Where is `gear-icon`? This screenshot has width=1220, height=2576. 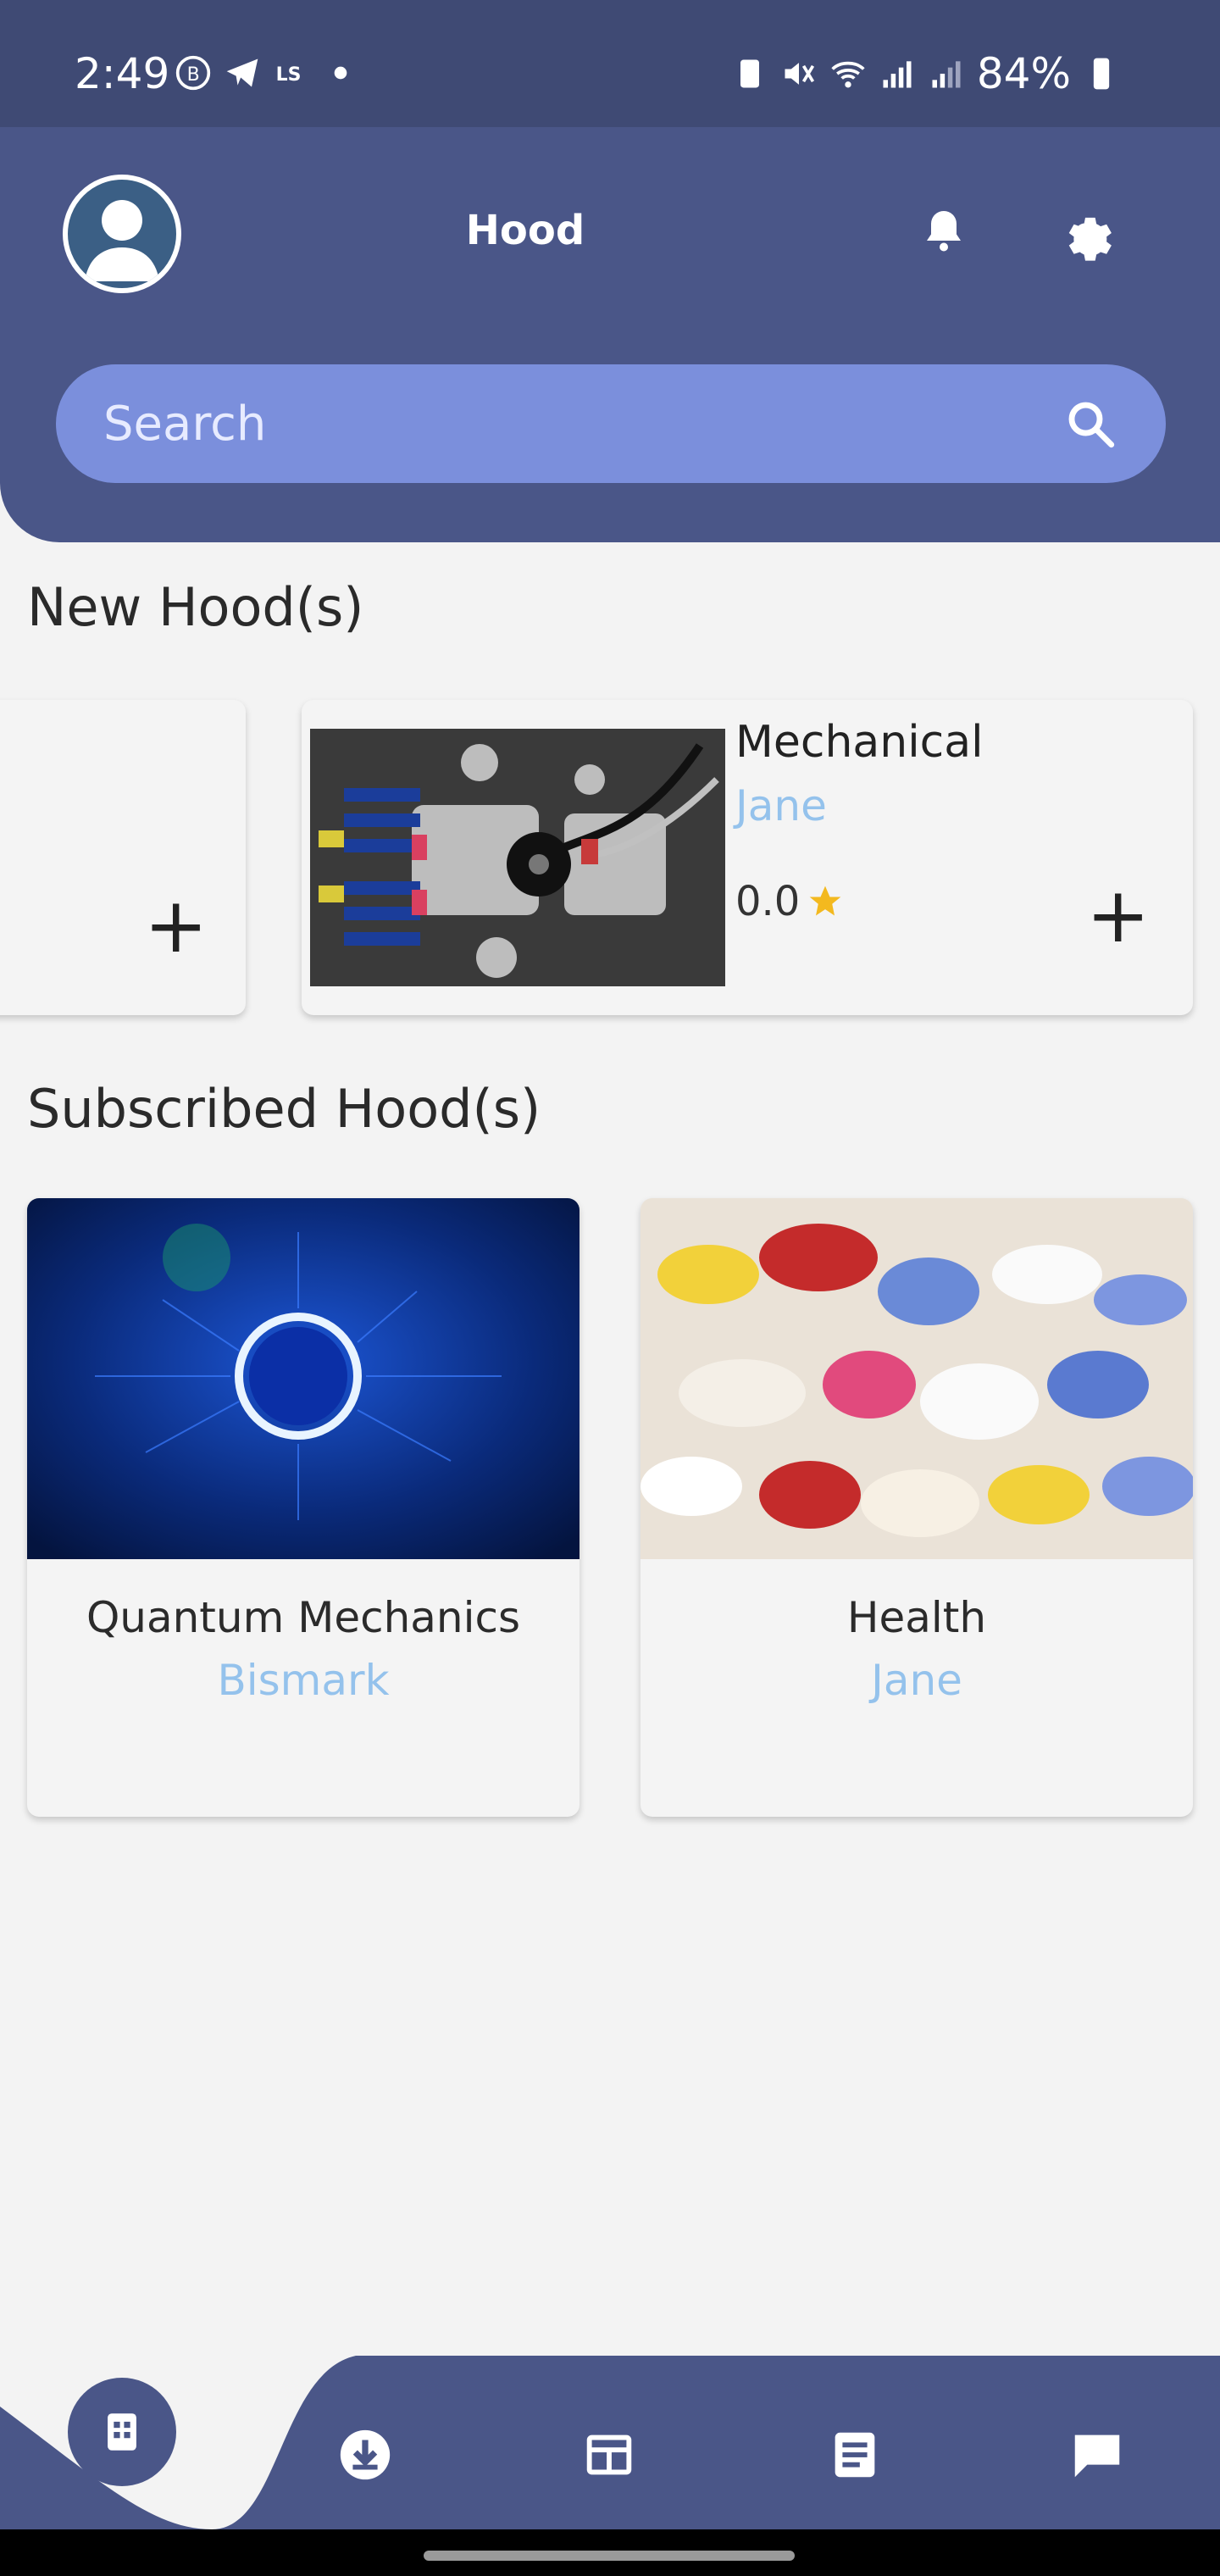 gear-icon is located at coordinates (1085, 233).